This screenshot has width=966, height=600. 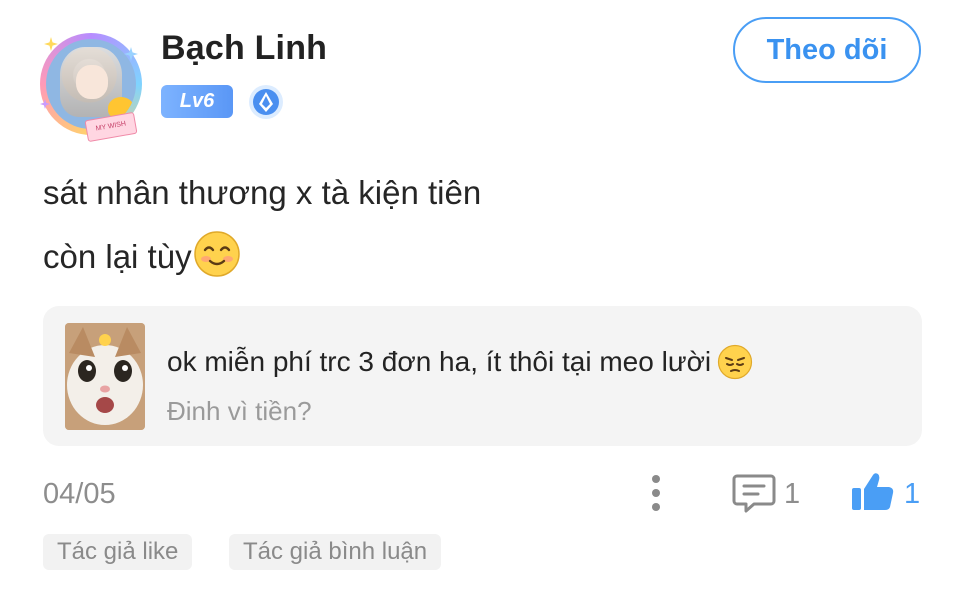 I want to click on tag-author-liked: Tác giả like, so click(x=118, y=552).